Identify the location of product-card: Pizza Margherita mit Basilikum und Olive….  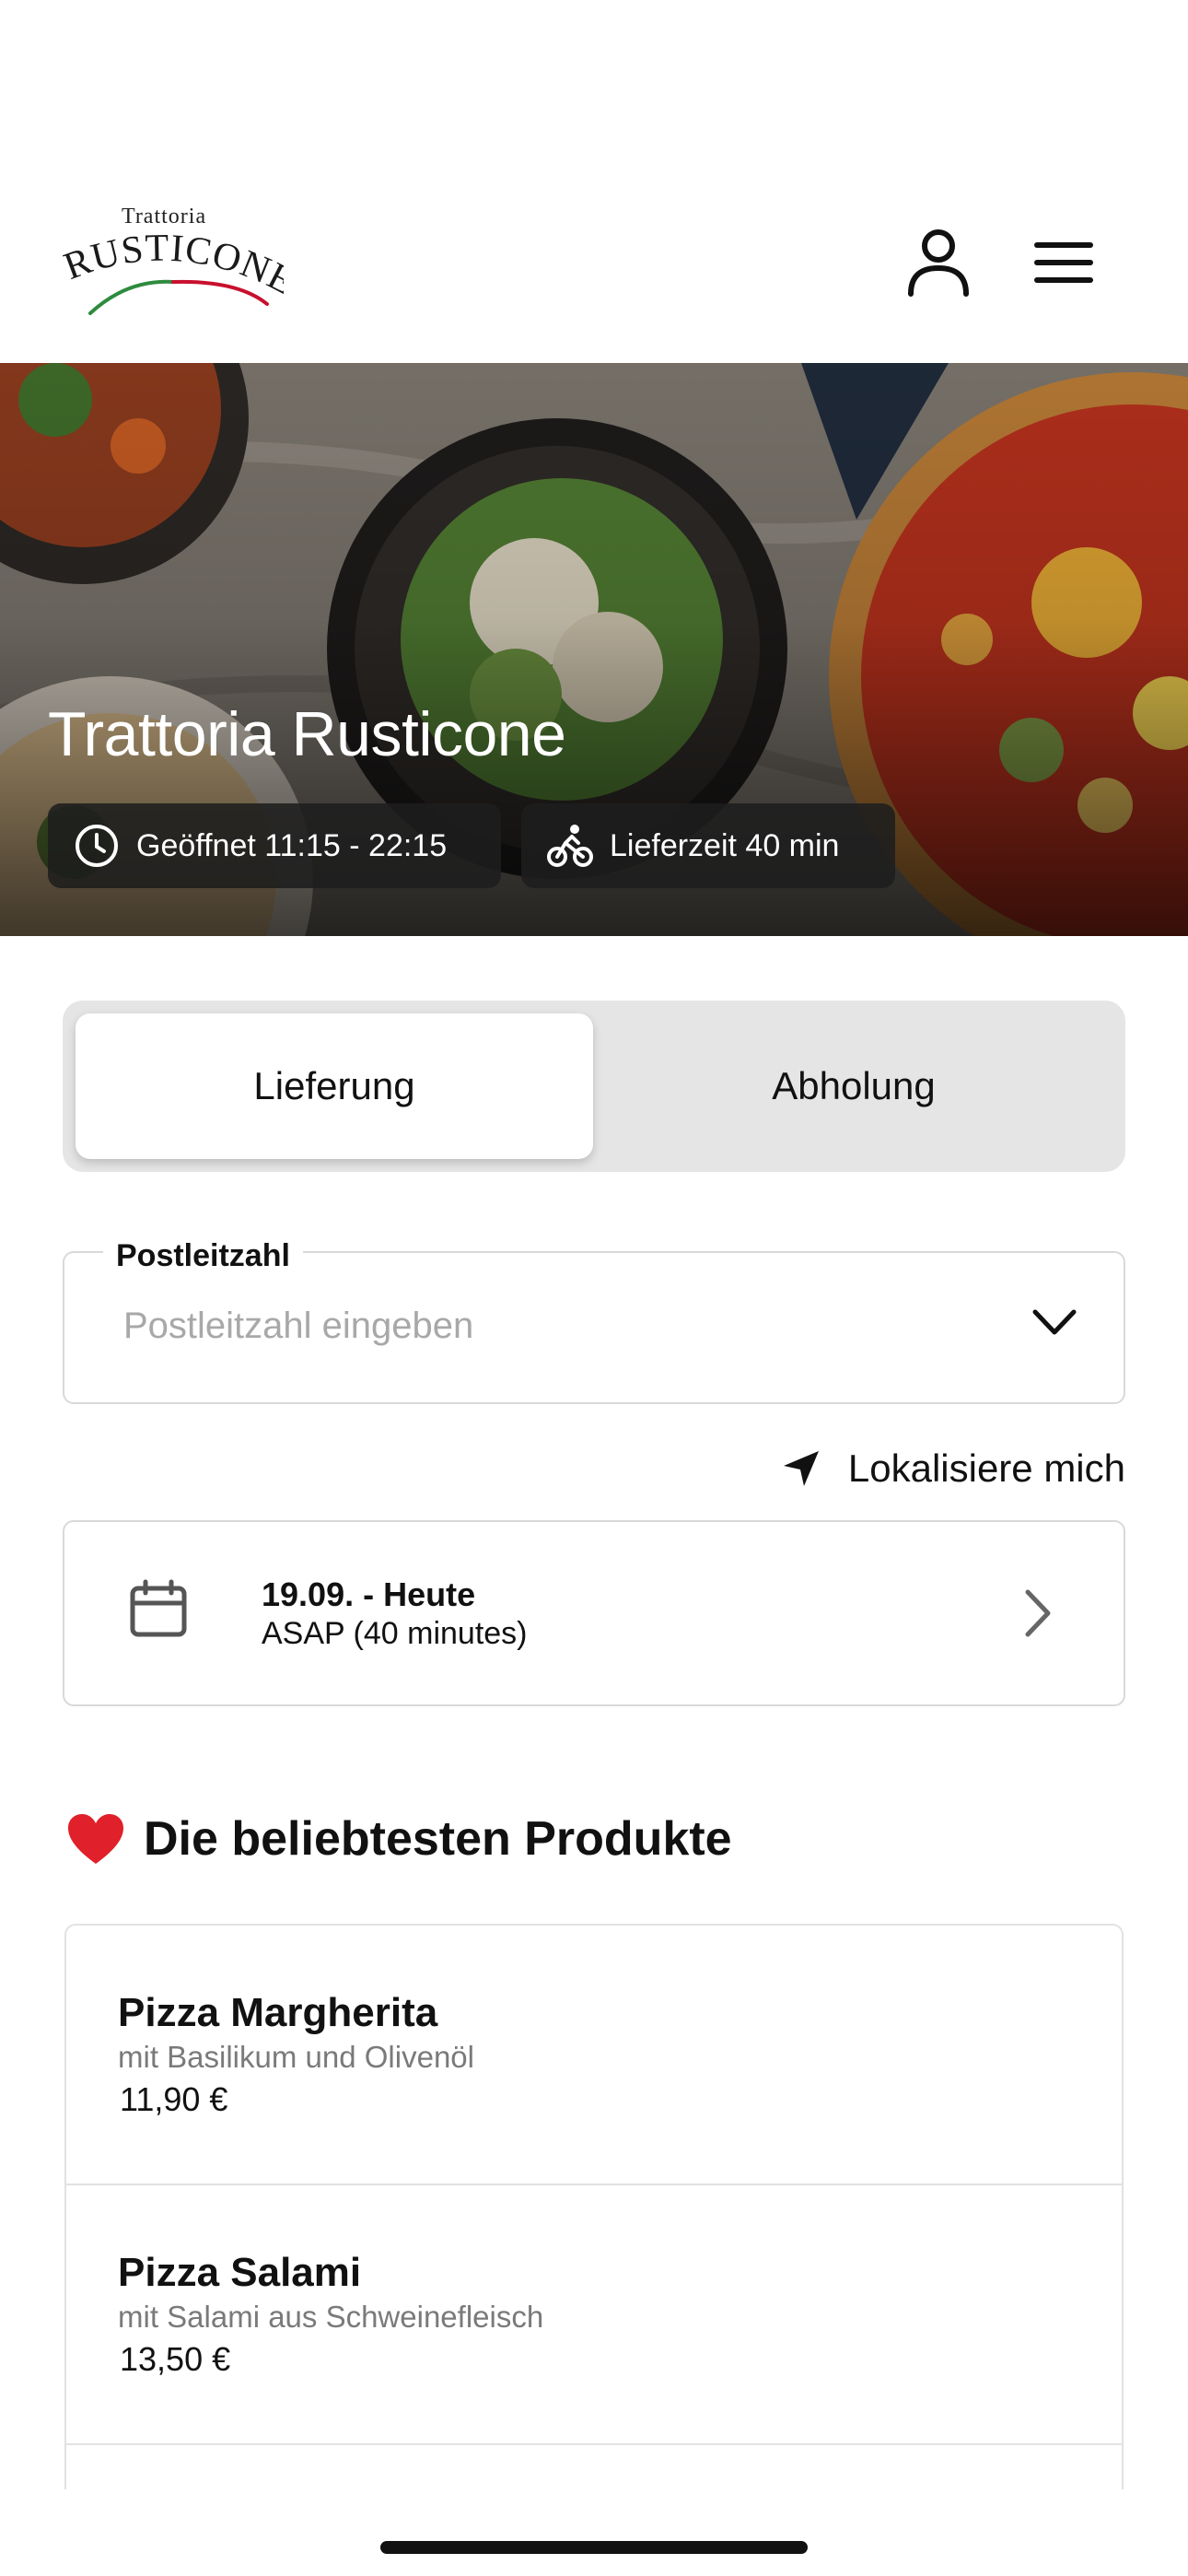
(594, 2054).